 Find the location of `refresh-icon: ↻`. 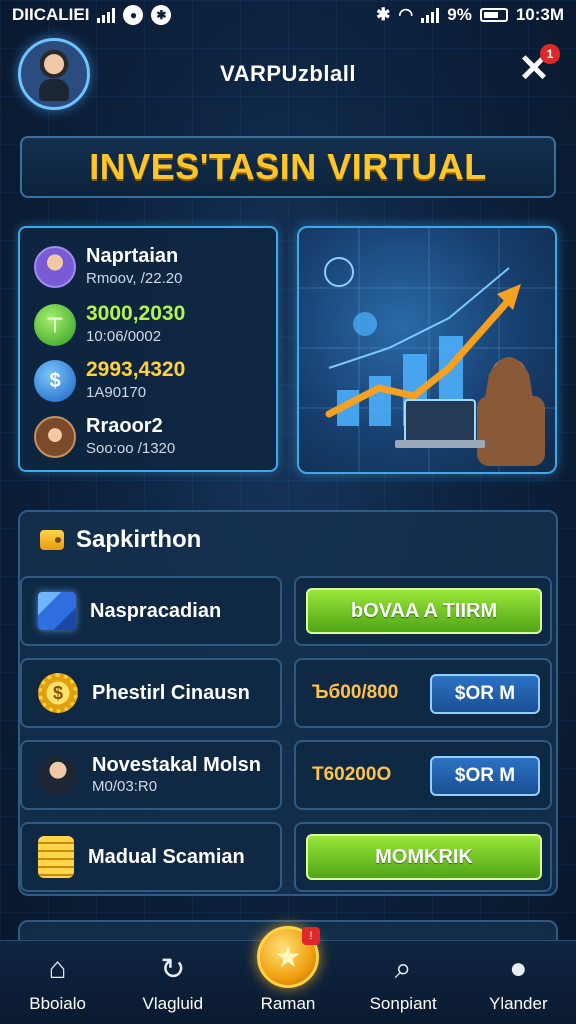

refresh-icon: ↻ is located at coordinates (173, 969).